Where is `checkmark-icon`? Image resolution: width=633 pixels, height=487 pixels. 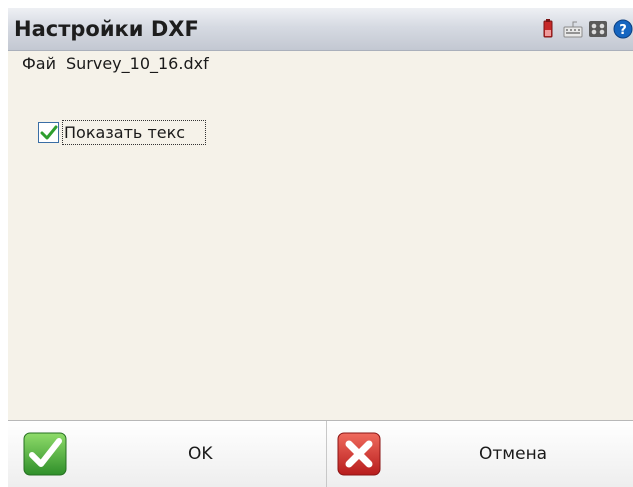 checkmark-icon is located at coordinates (48, 132).